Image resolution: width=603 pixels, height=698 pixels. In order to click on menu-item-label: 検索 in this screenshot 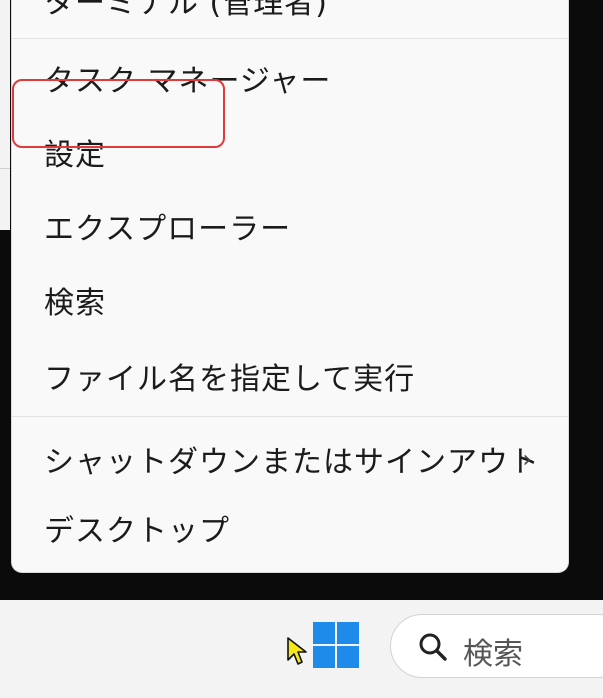, I will do `click(75, 303)`.